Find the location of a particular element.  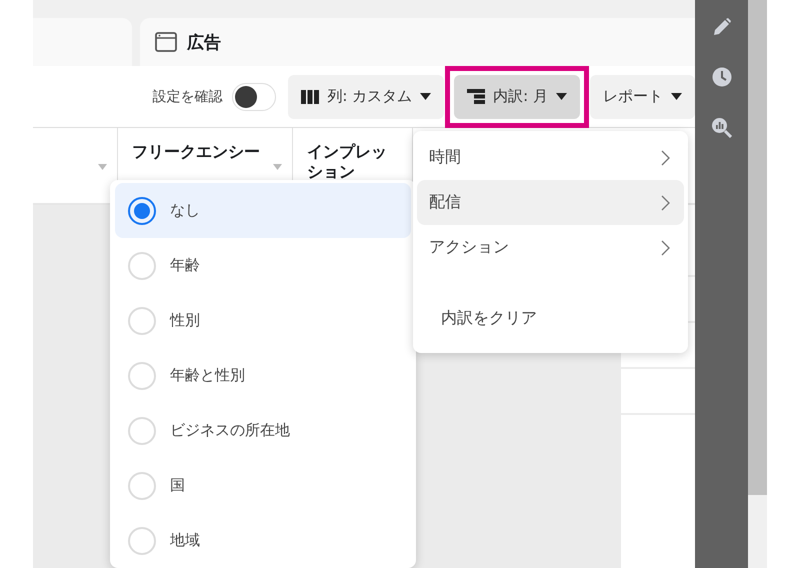

radio-option: 年齢 is located at coordinates (263, 265).